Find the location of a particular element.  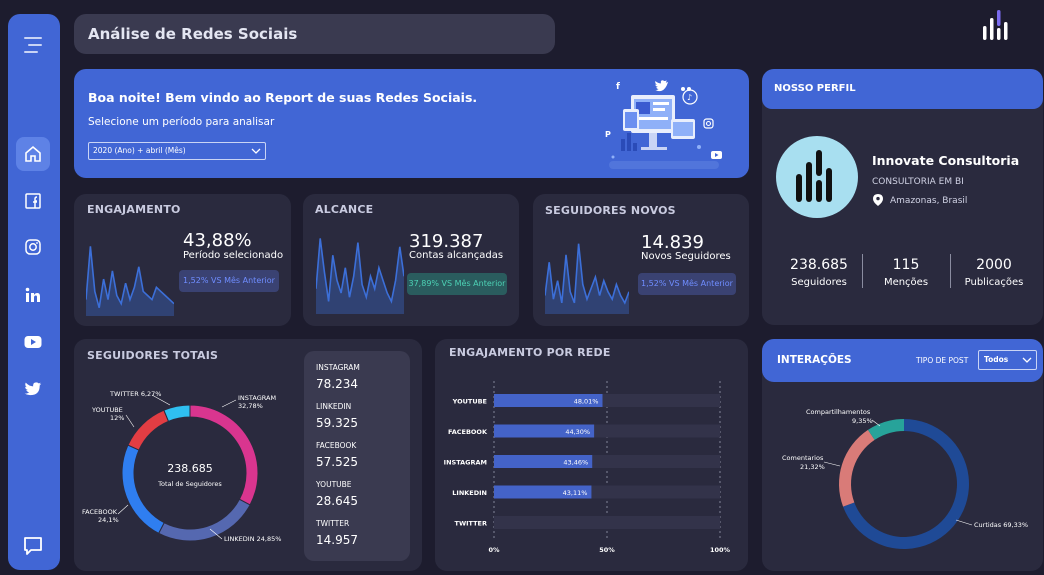

kpi-value: 43,88% is located at coordinates (217, 240).